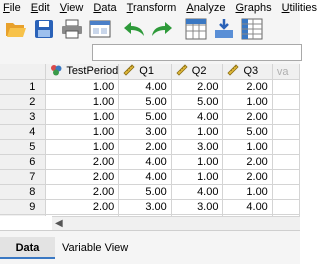 The height and width of the screenshot is (264, 320). Describe the element at coordinates (23, 72) in the screenshot. I see `grid-corner` at that location.